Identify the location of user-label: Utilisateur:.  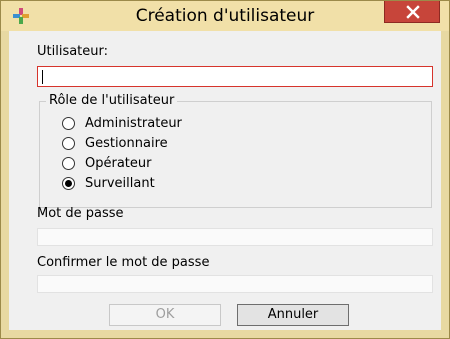
(73, 51).